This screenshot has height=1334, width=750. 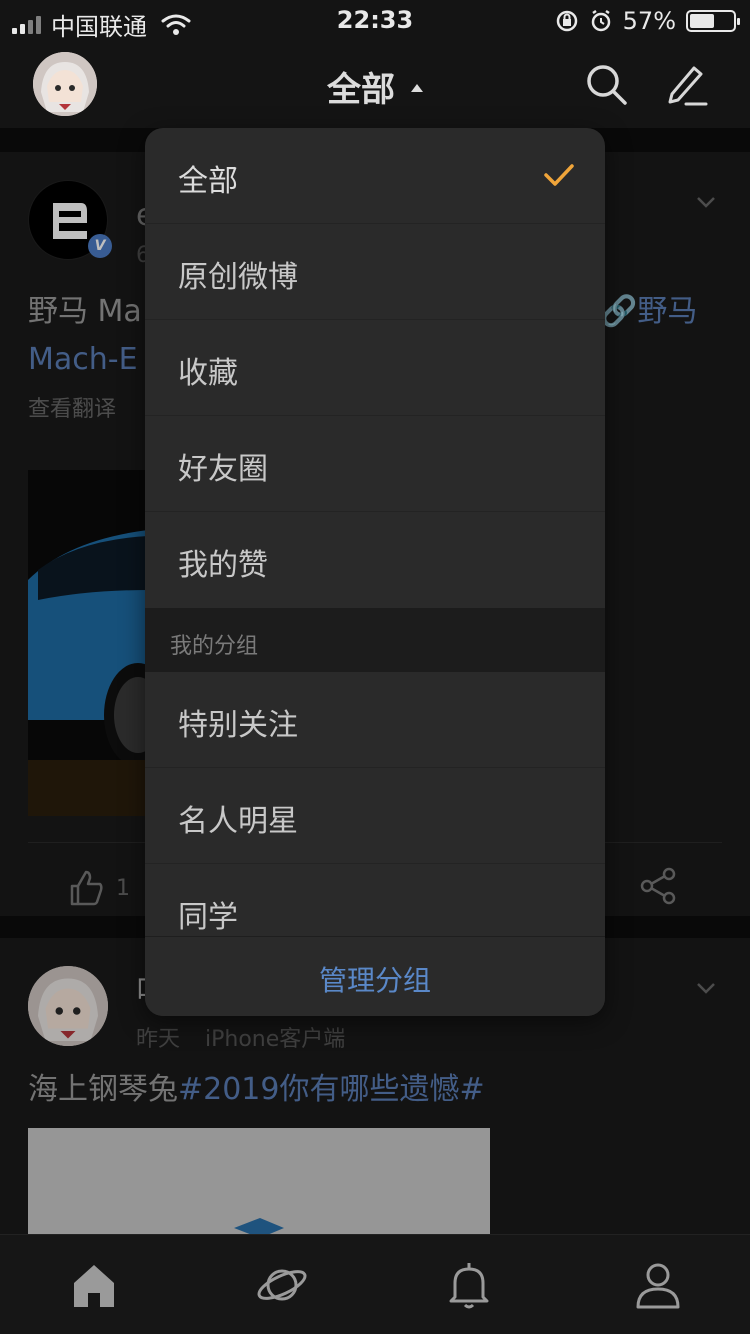 I want to click on rotation-lock-icon, so click(x=566, y=21).